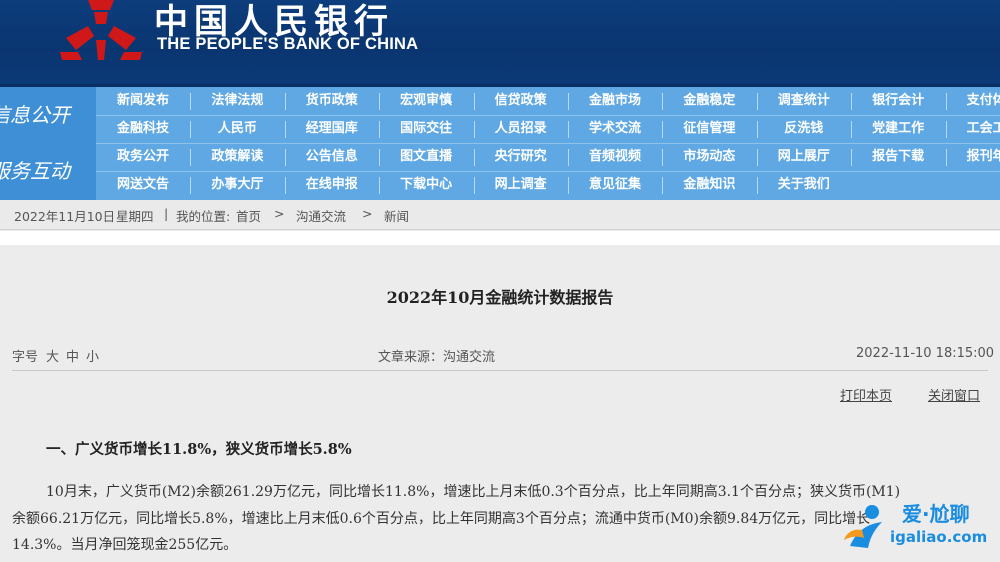 Image resolution: width=1000 pixels, height=562 pixels. What do you see at coordinates (143, 129) in the screenshot?
I see `nav-item: 金融科技` at bounding box center [143, 129].